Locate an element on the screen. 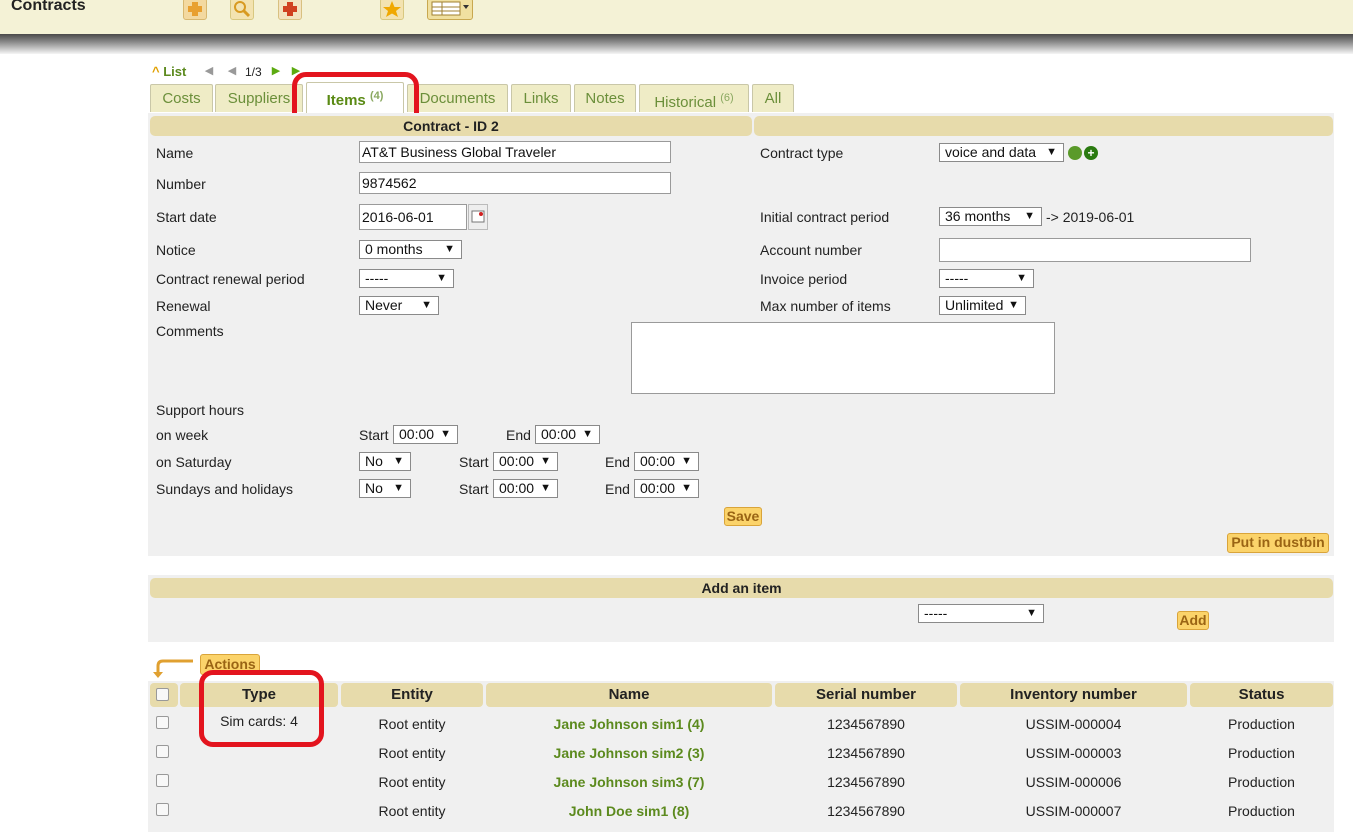 This screenshot has width=1353, height=832. saturday-enabled-select: No ▼ is located at coordinates (385, 461).